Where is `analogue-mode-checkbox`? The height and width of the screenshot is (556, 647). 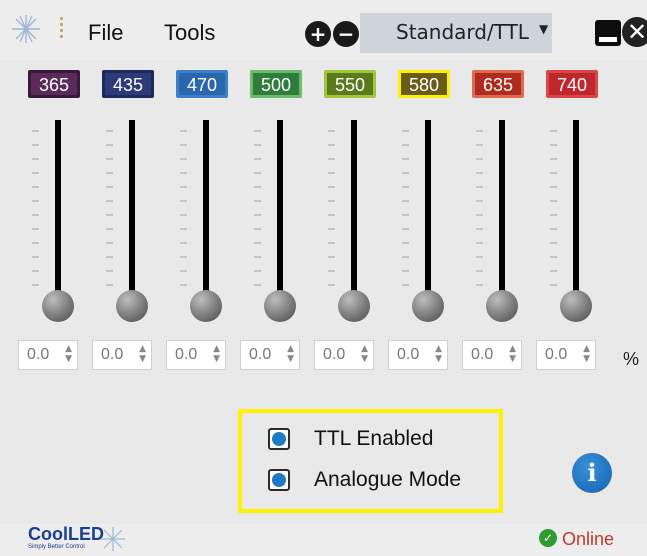 analogue-mode-checkbox is located at coordinates (279, 480).